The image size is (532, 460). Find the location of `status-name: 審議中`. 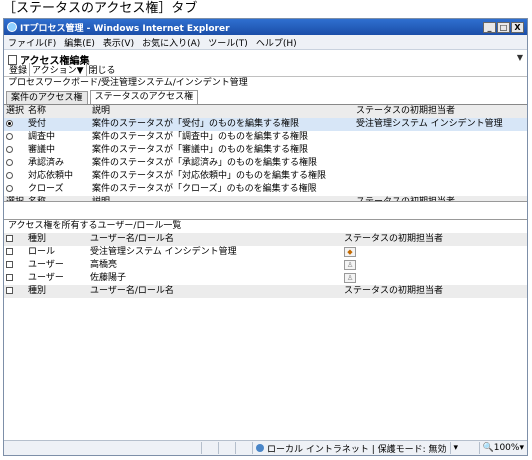

status-name: 審議中 is located at coordinates (42, 150).